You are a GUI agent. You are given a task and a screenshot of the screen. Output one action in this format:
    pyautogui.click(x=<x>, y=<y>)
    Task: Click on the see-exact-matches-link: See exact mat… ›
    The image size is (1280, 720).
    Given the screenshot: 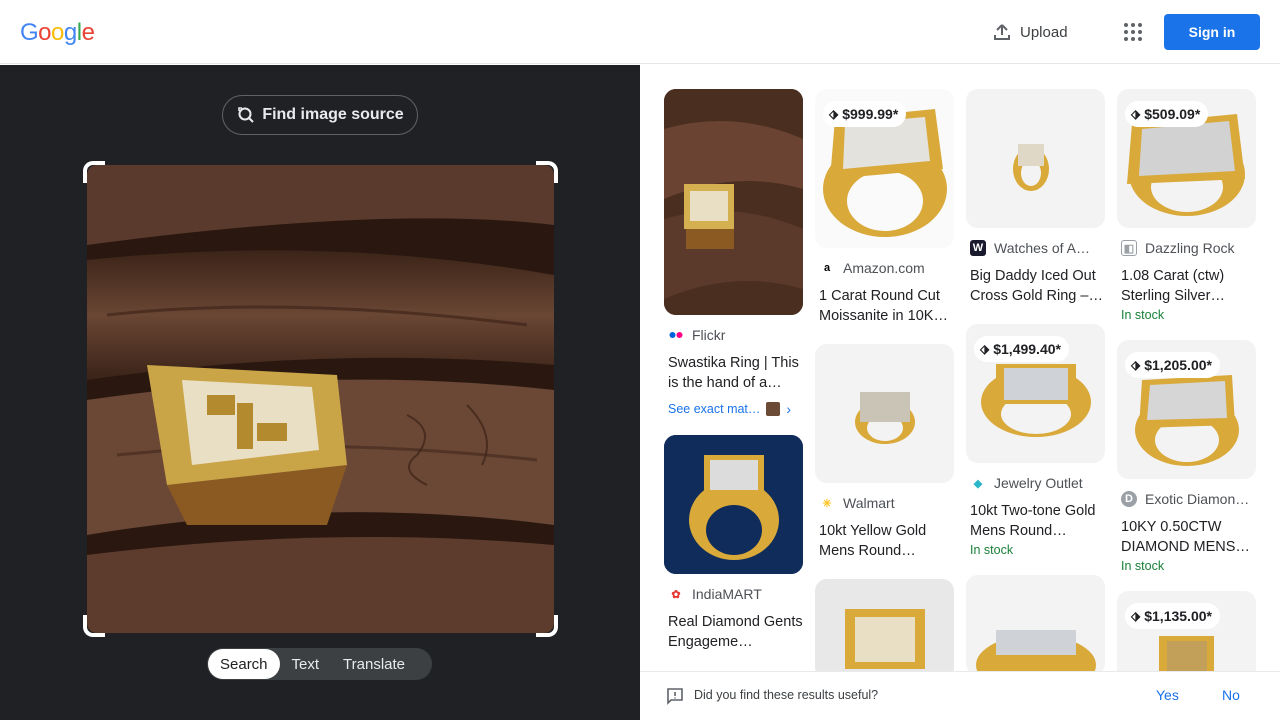 What is the action you would take?
    pyautogui.click(x=733, y=409)
    